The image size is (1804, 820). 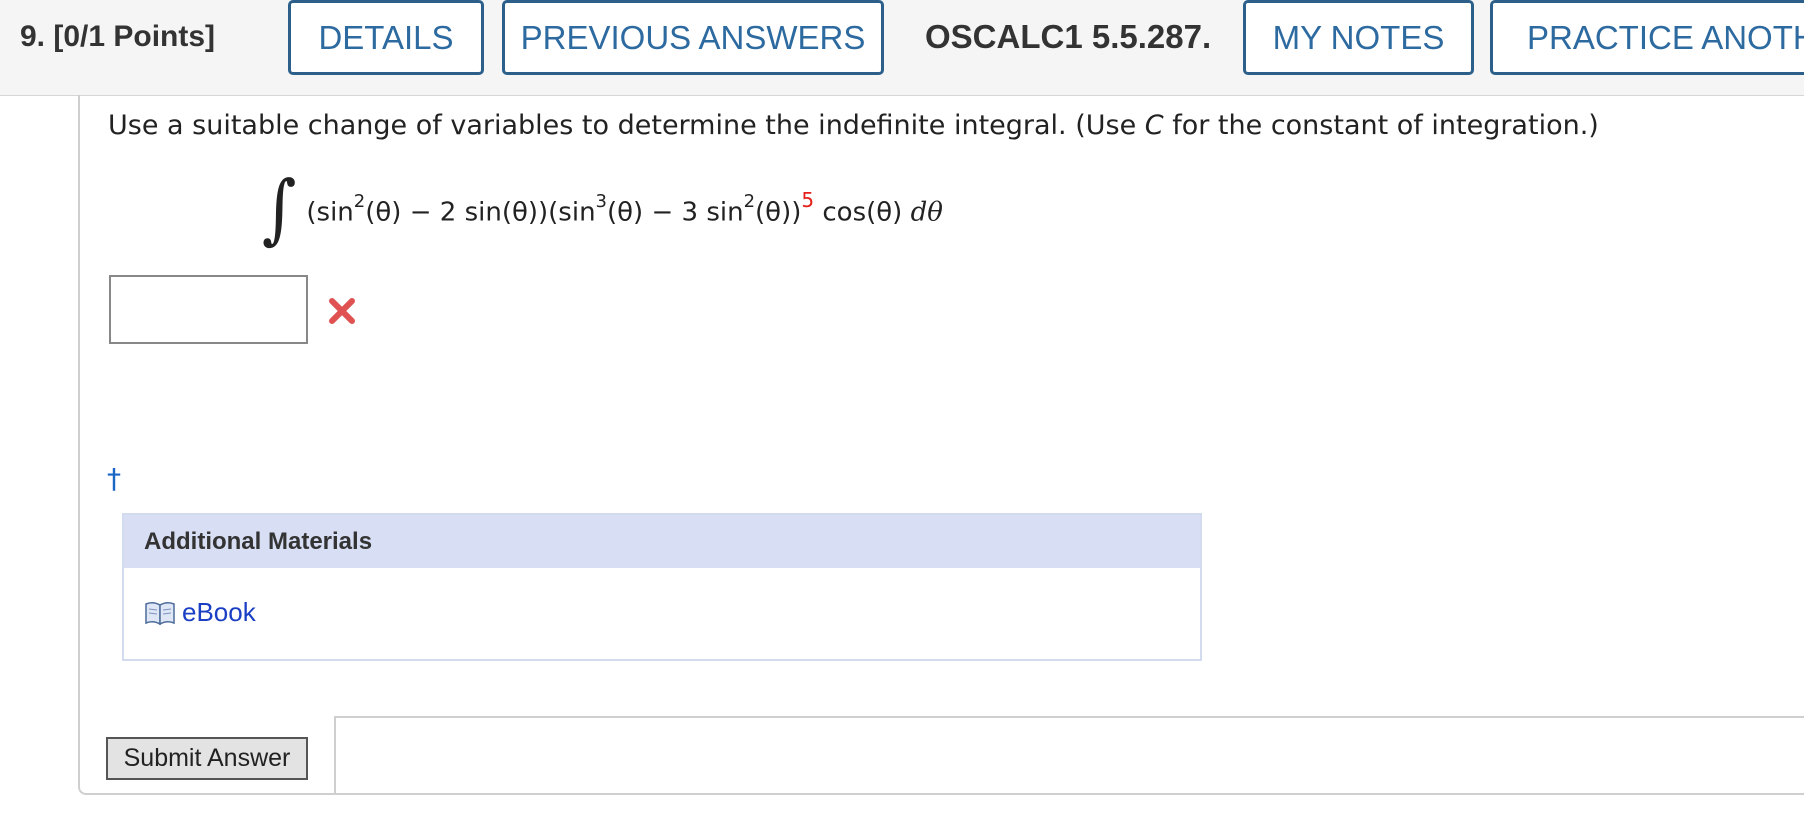 What do you see at coordinates (279, 208) in the screenshot?
I see `integral-sign: ∫` at bounding box center [279, 208].